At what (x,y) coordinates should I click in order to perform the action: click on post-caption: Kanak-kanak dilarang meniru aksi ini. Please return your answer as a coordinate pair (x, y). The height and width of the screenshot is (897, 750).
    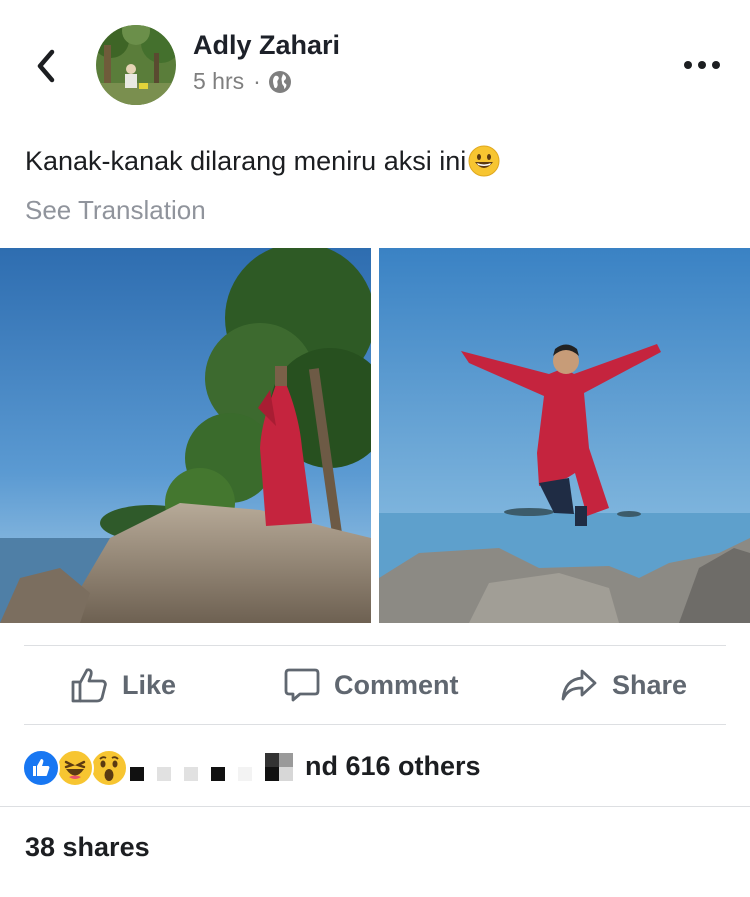
    Looking at the image, I should click on (262, 161).